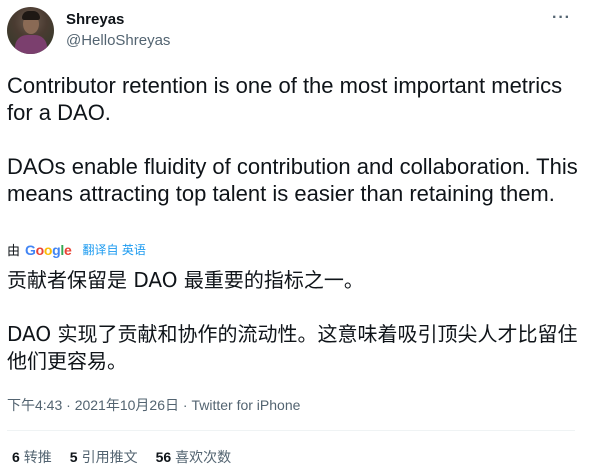 The image size is (592, 467). What do you see at coordinates (34, 405) in the screenshot?
I see `tweet-time: 下午4:43` at bounding box center [34, 405].